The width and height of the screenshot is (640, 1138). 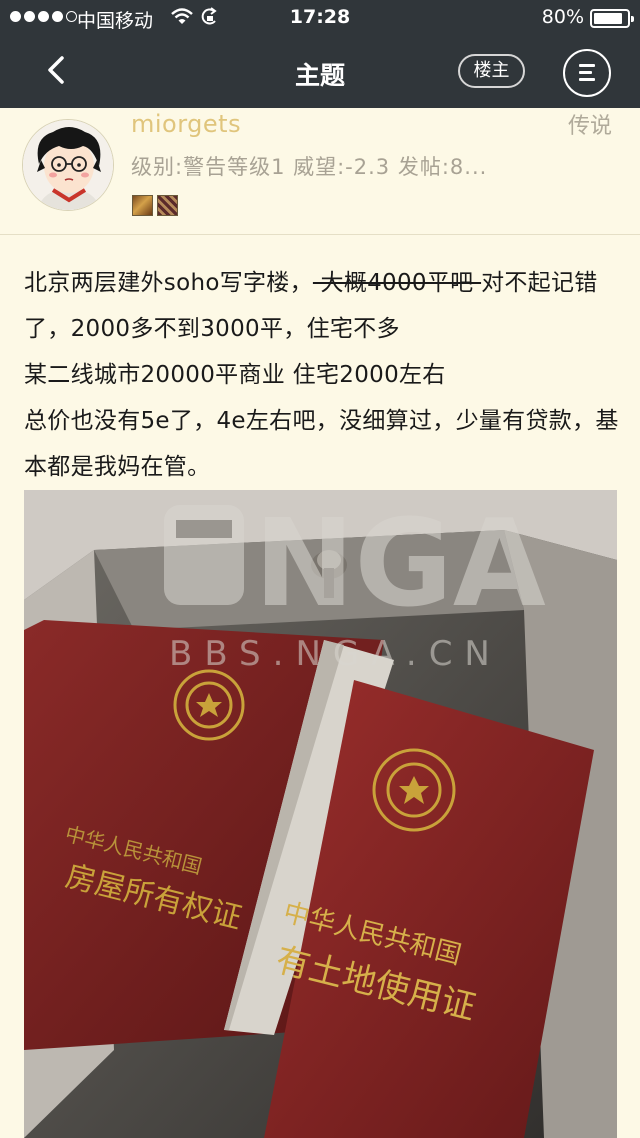 I want to click on nga-paw-logo-icon, so click(x=204, y=555).